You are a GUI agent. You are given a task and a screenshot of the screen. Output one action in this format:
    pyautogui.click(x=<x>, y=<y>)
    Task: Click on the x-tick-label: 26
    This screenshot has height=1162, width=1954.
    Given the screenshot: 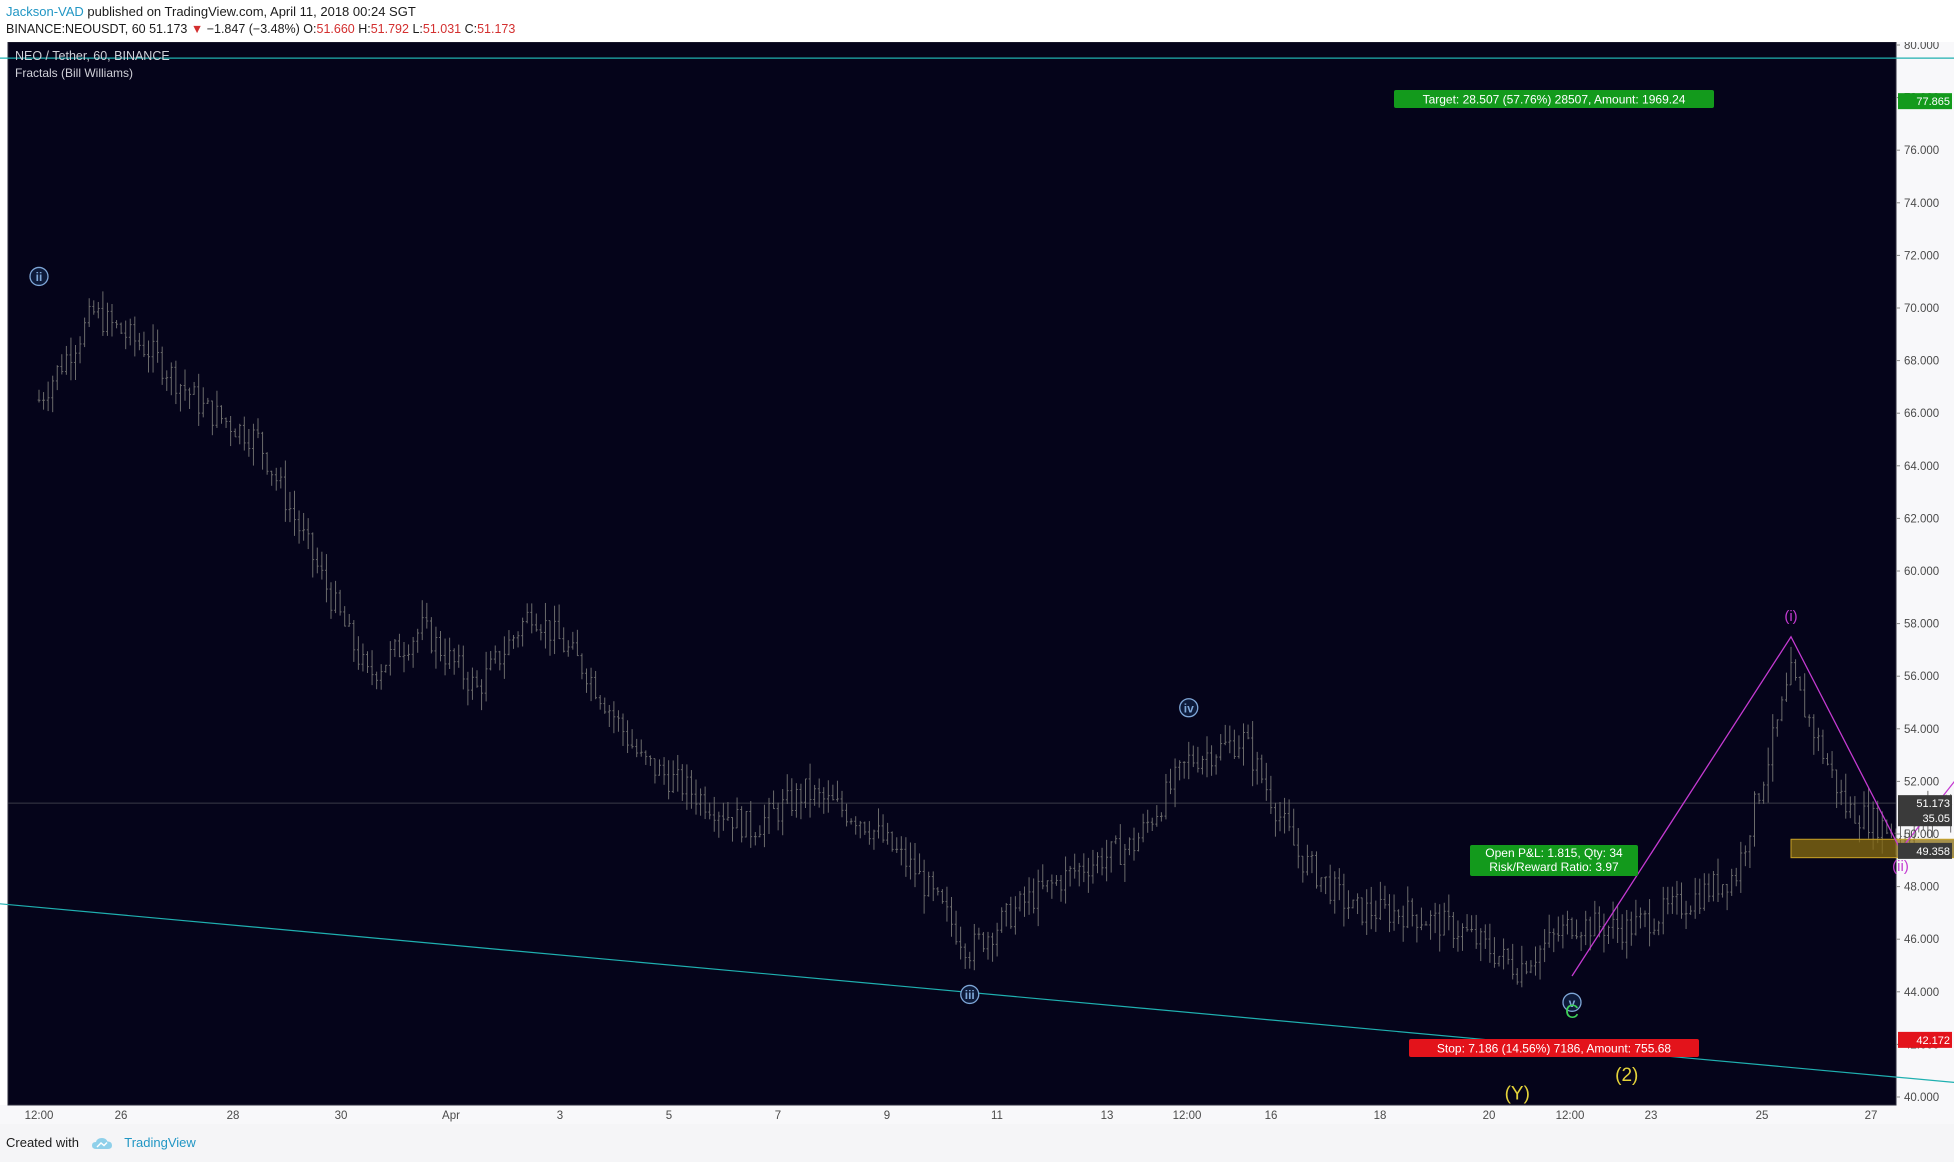 What is the action you would take?
    pyautogui.click(x=121, y=1116)
    